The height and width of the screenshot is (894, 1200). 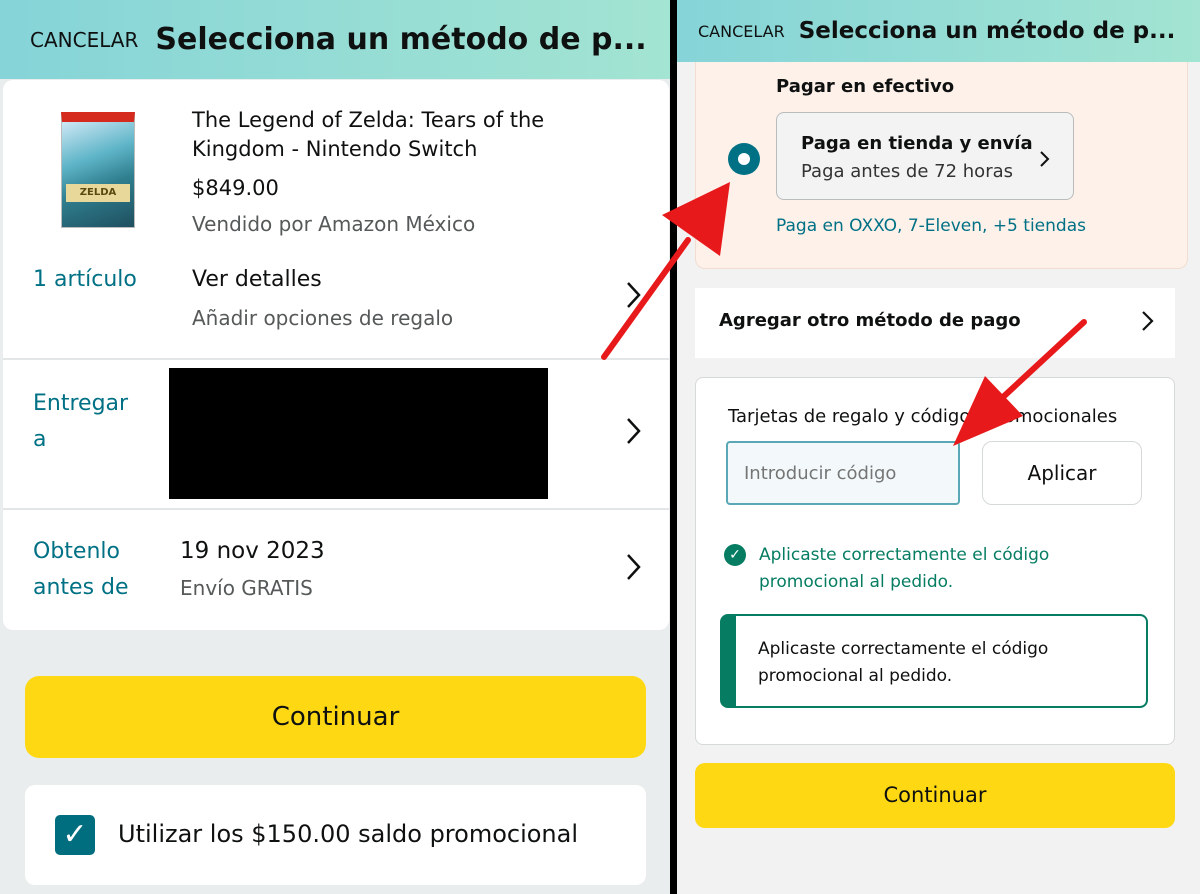 I want to click on shipping-cost: Envío GRATIS, so click(x=246, y=588).